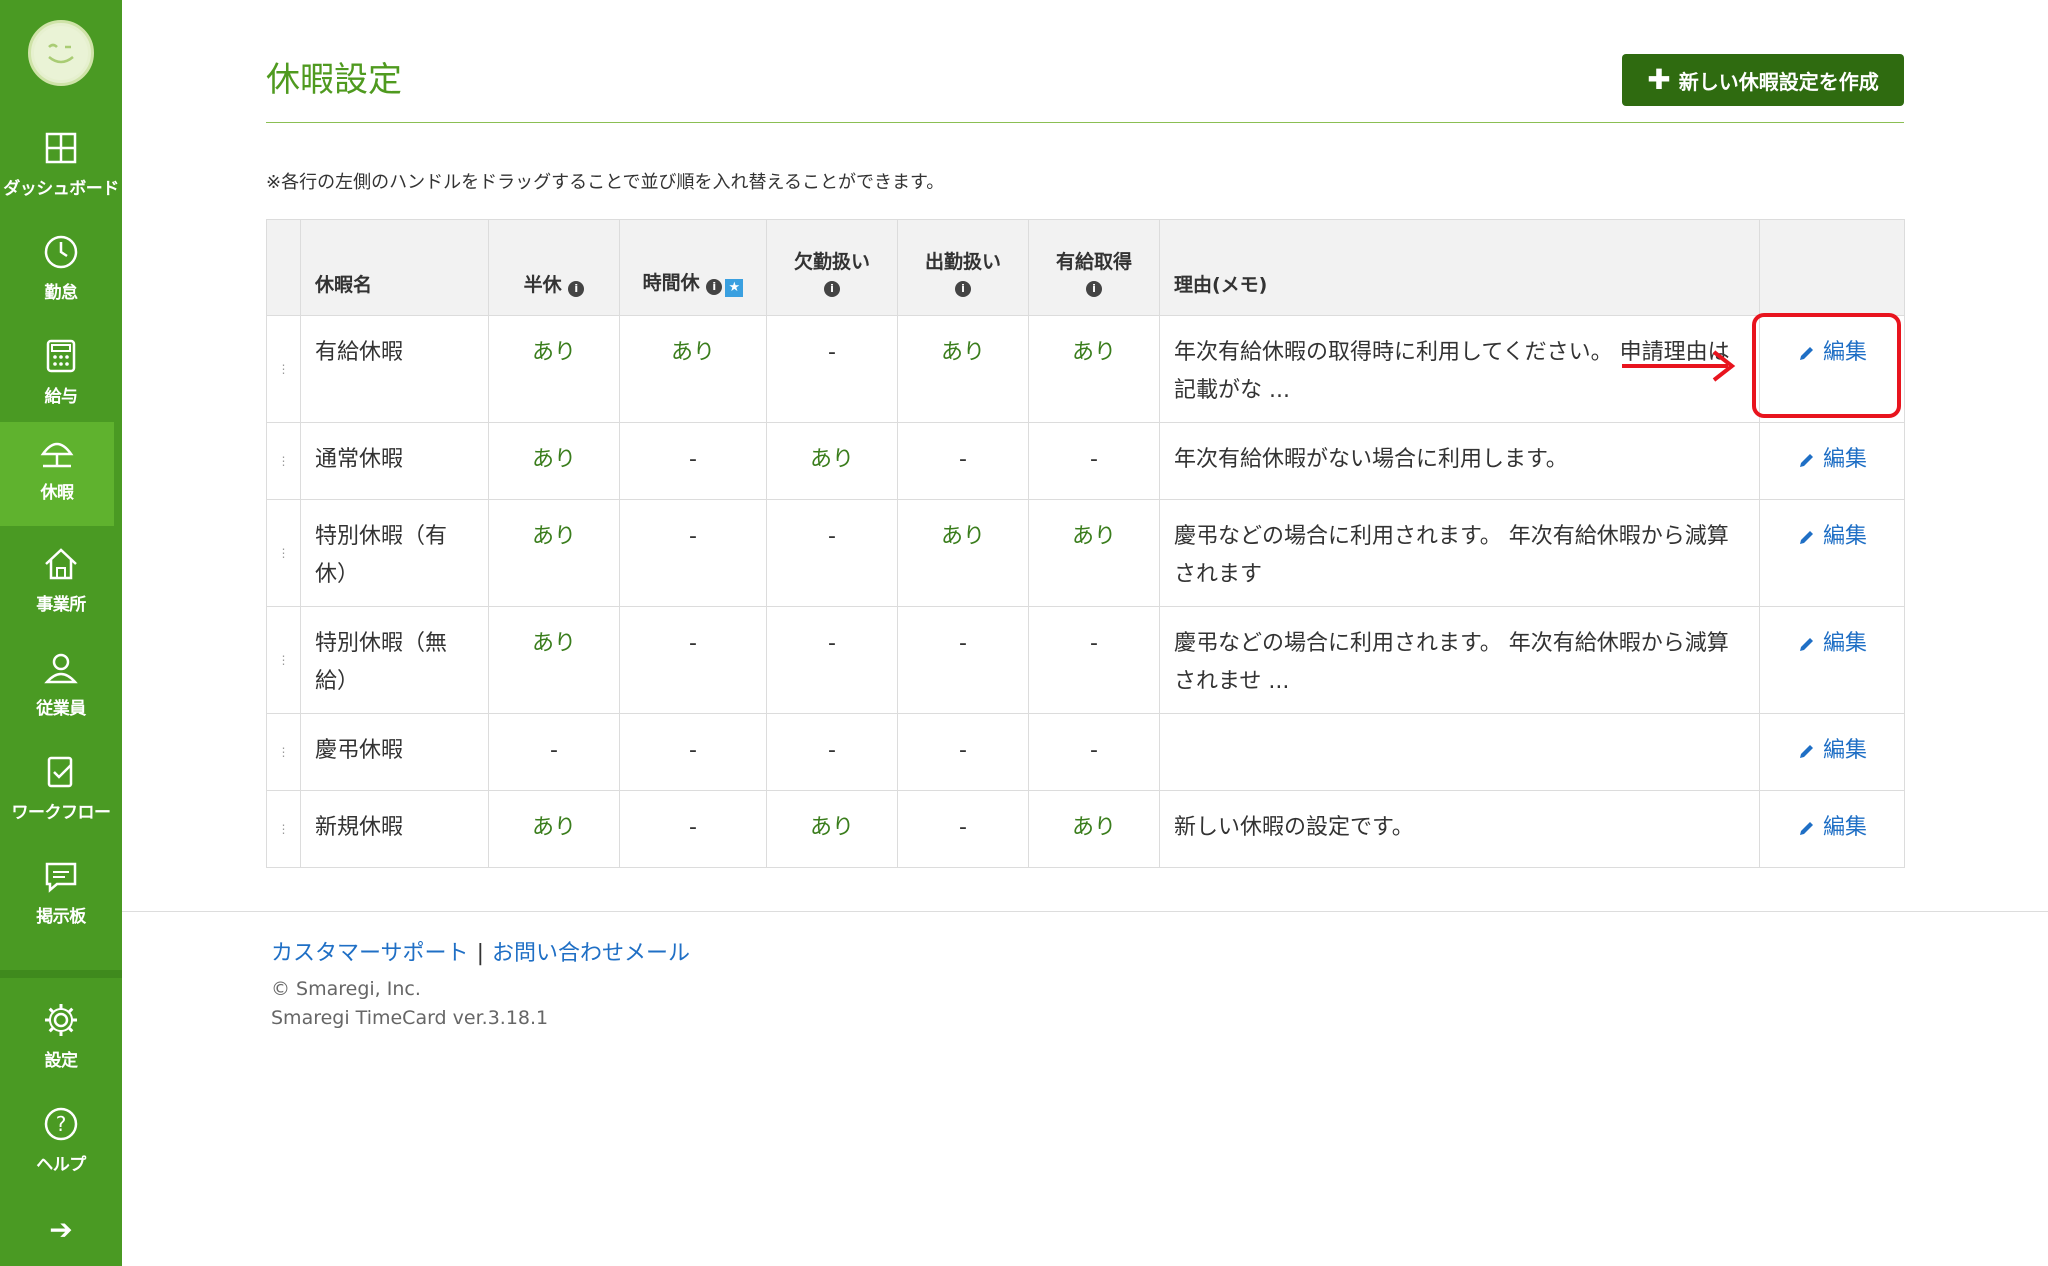  Describe the element at coordinates (61, 605) in the screenshot. I see `sidebar-item-label: 事業所` at that location.